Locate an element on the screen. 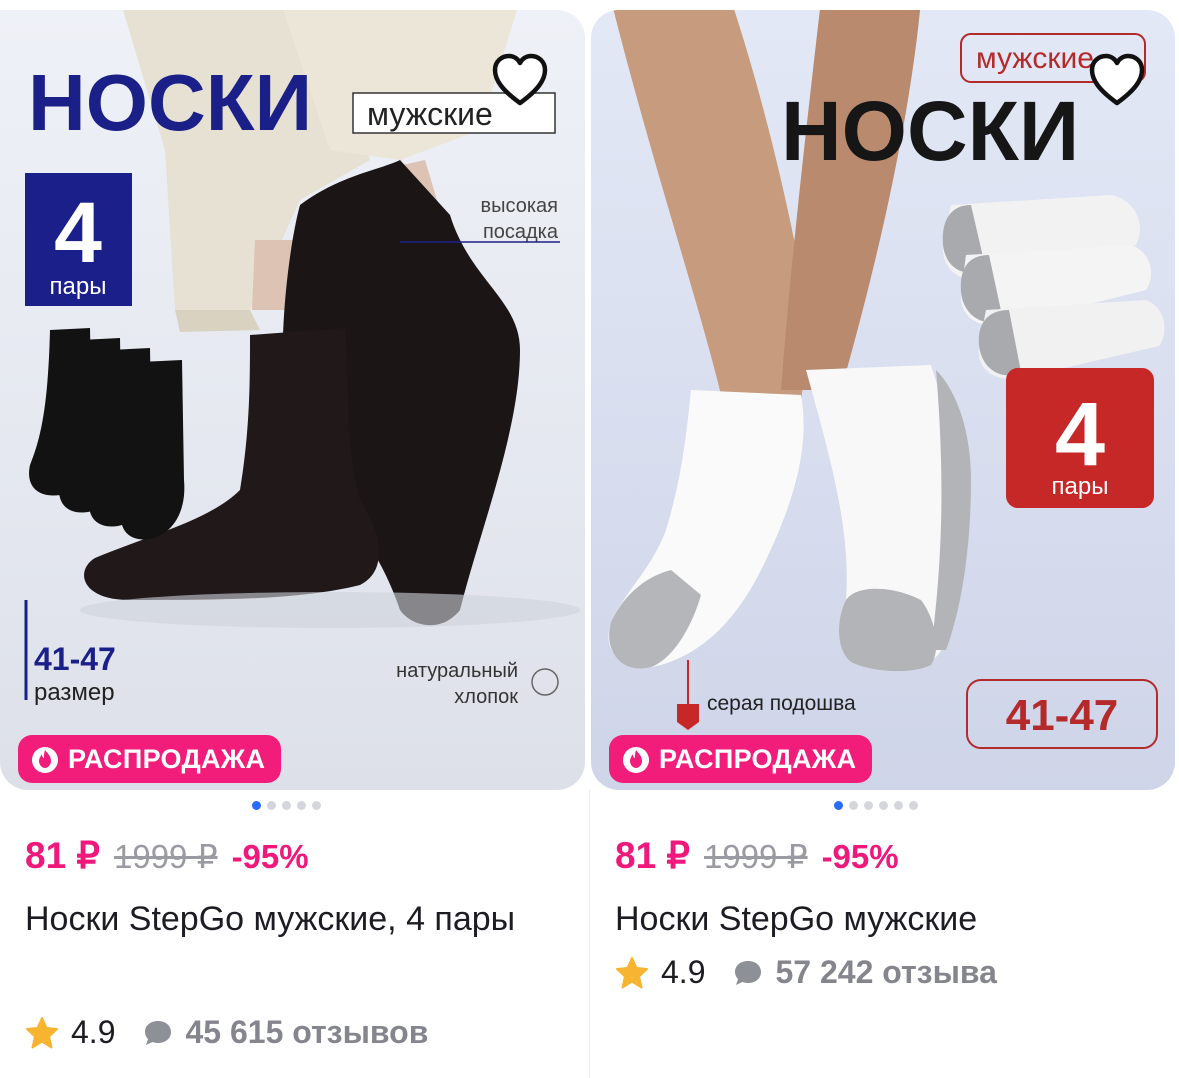  svg-text: натуральный is located at coordinates (457, 671).